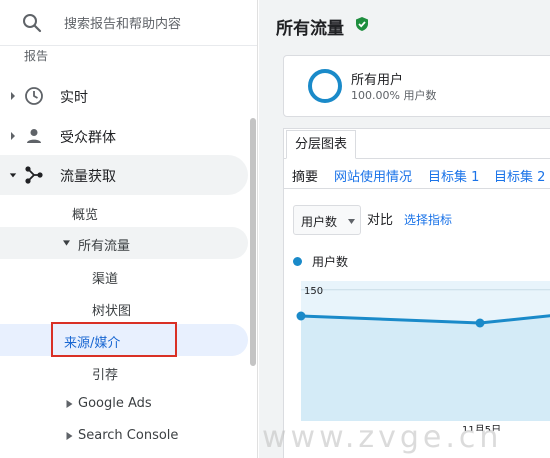 The image size is (550, 458). What do you see at coordinates (32, 23) in the screenshot?
I see `search-icon` at bounding box center [32, 23].